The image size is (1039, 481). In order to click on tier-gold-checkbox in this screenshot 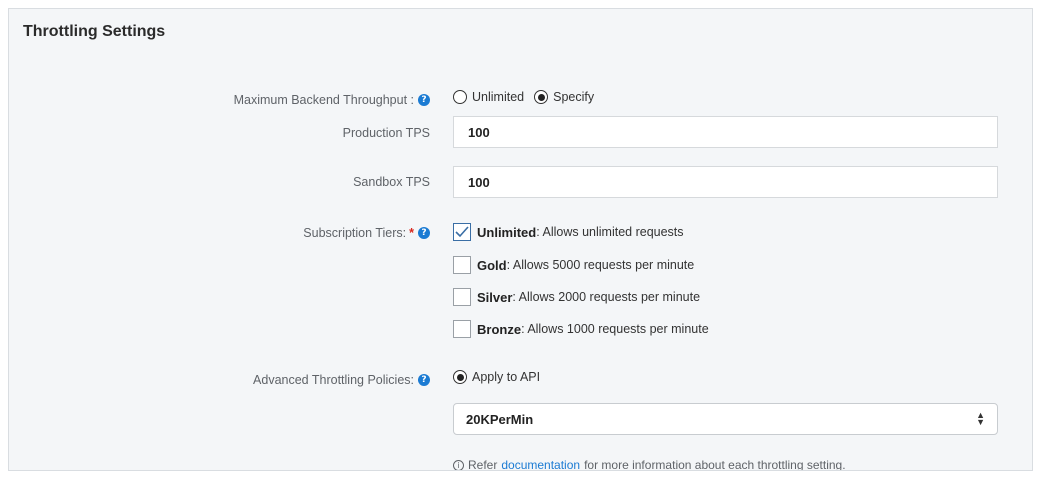, I will do `click(462, 265)`.